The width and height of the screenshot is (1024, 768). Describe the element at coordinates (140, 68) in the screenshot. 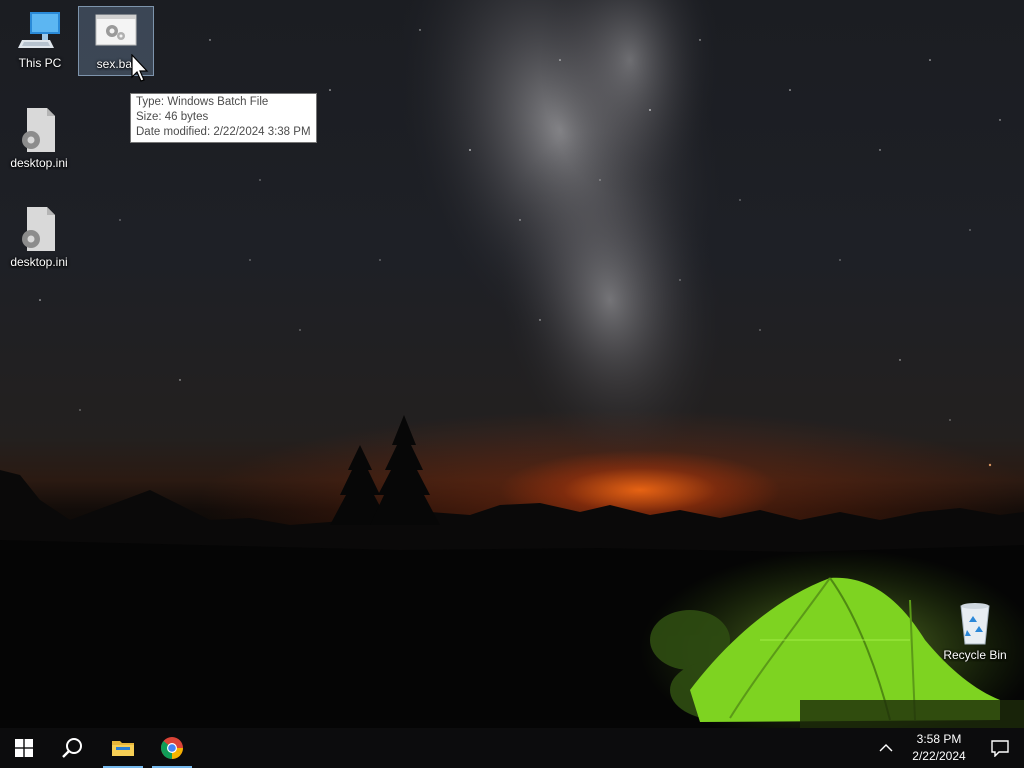

I see `mouse-cursor-icon` at that location.